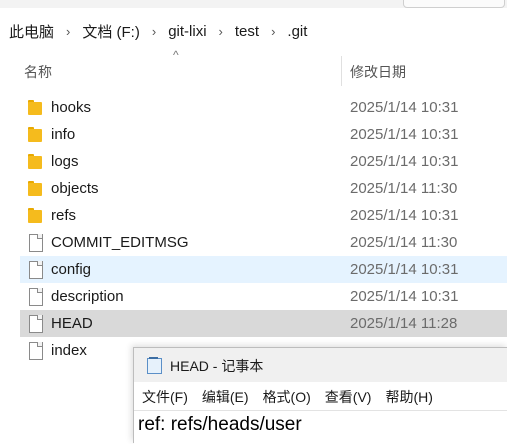 Image resolution: width=507 pixels, height=444 pixels. I want to click on notepad-title: HEAD - 记事本, so click(217, 366).